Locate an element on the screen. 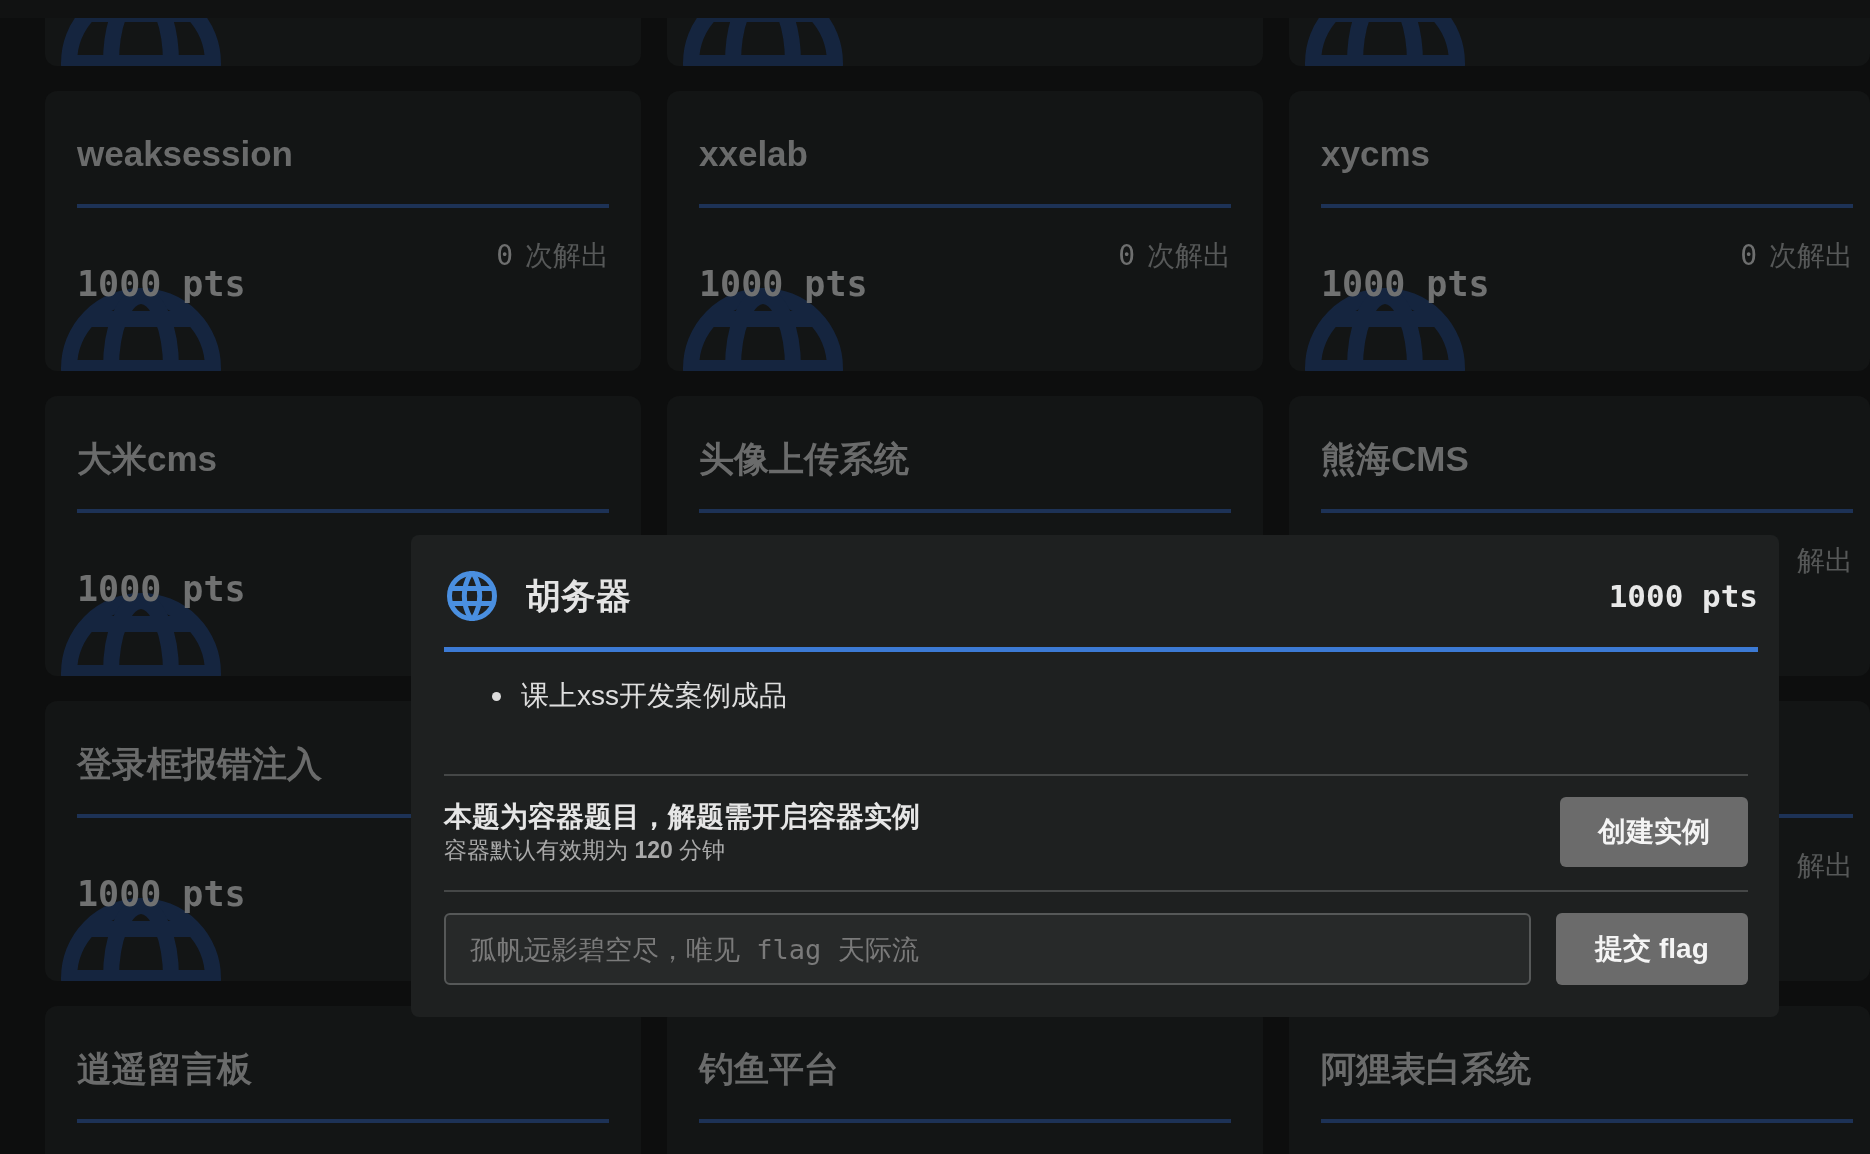 This screenshot has height=1154, width=1870. challenge-title: weaksession is located at coordinates (185, 154).